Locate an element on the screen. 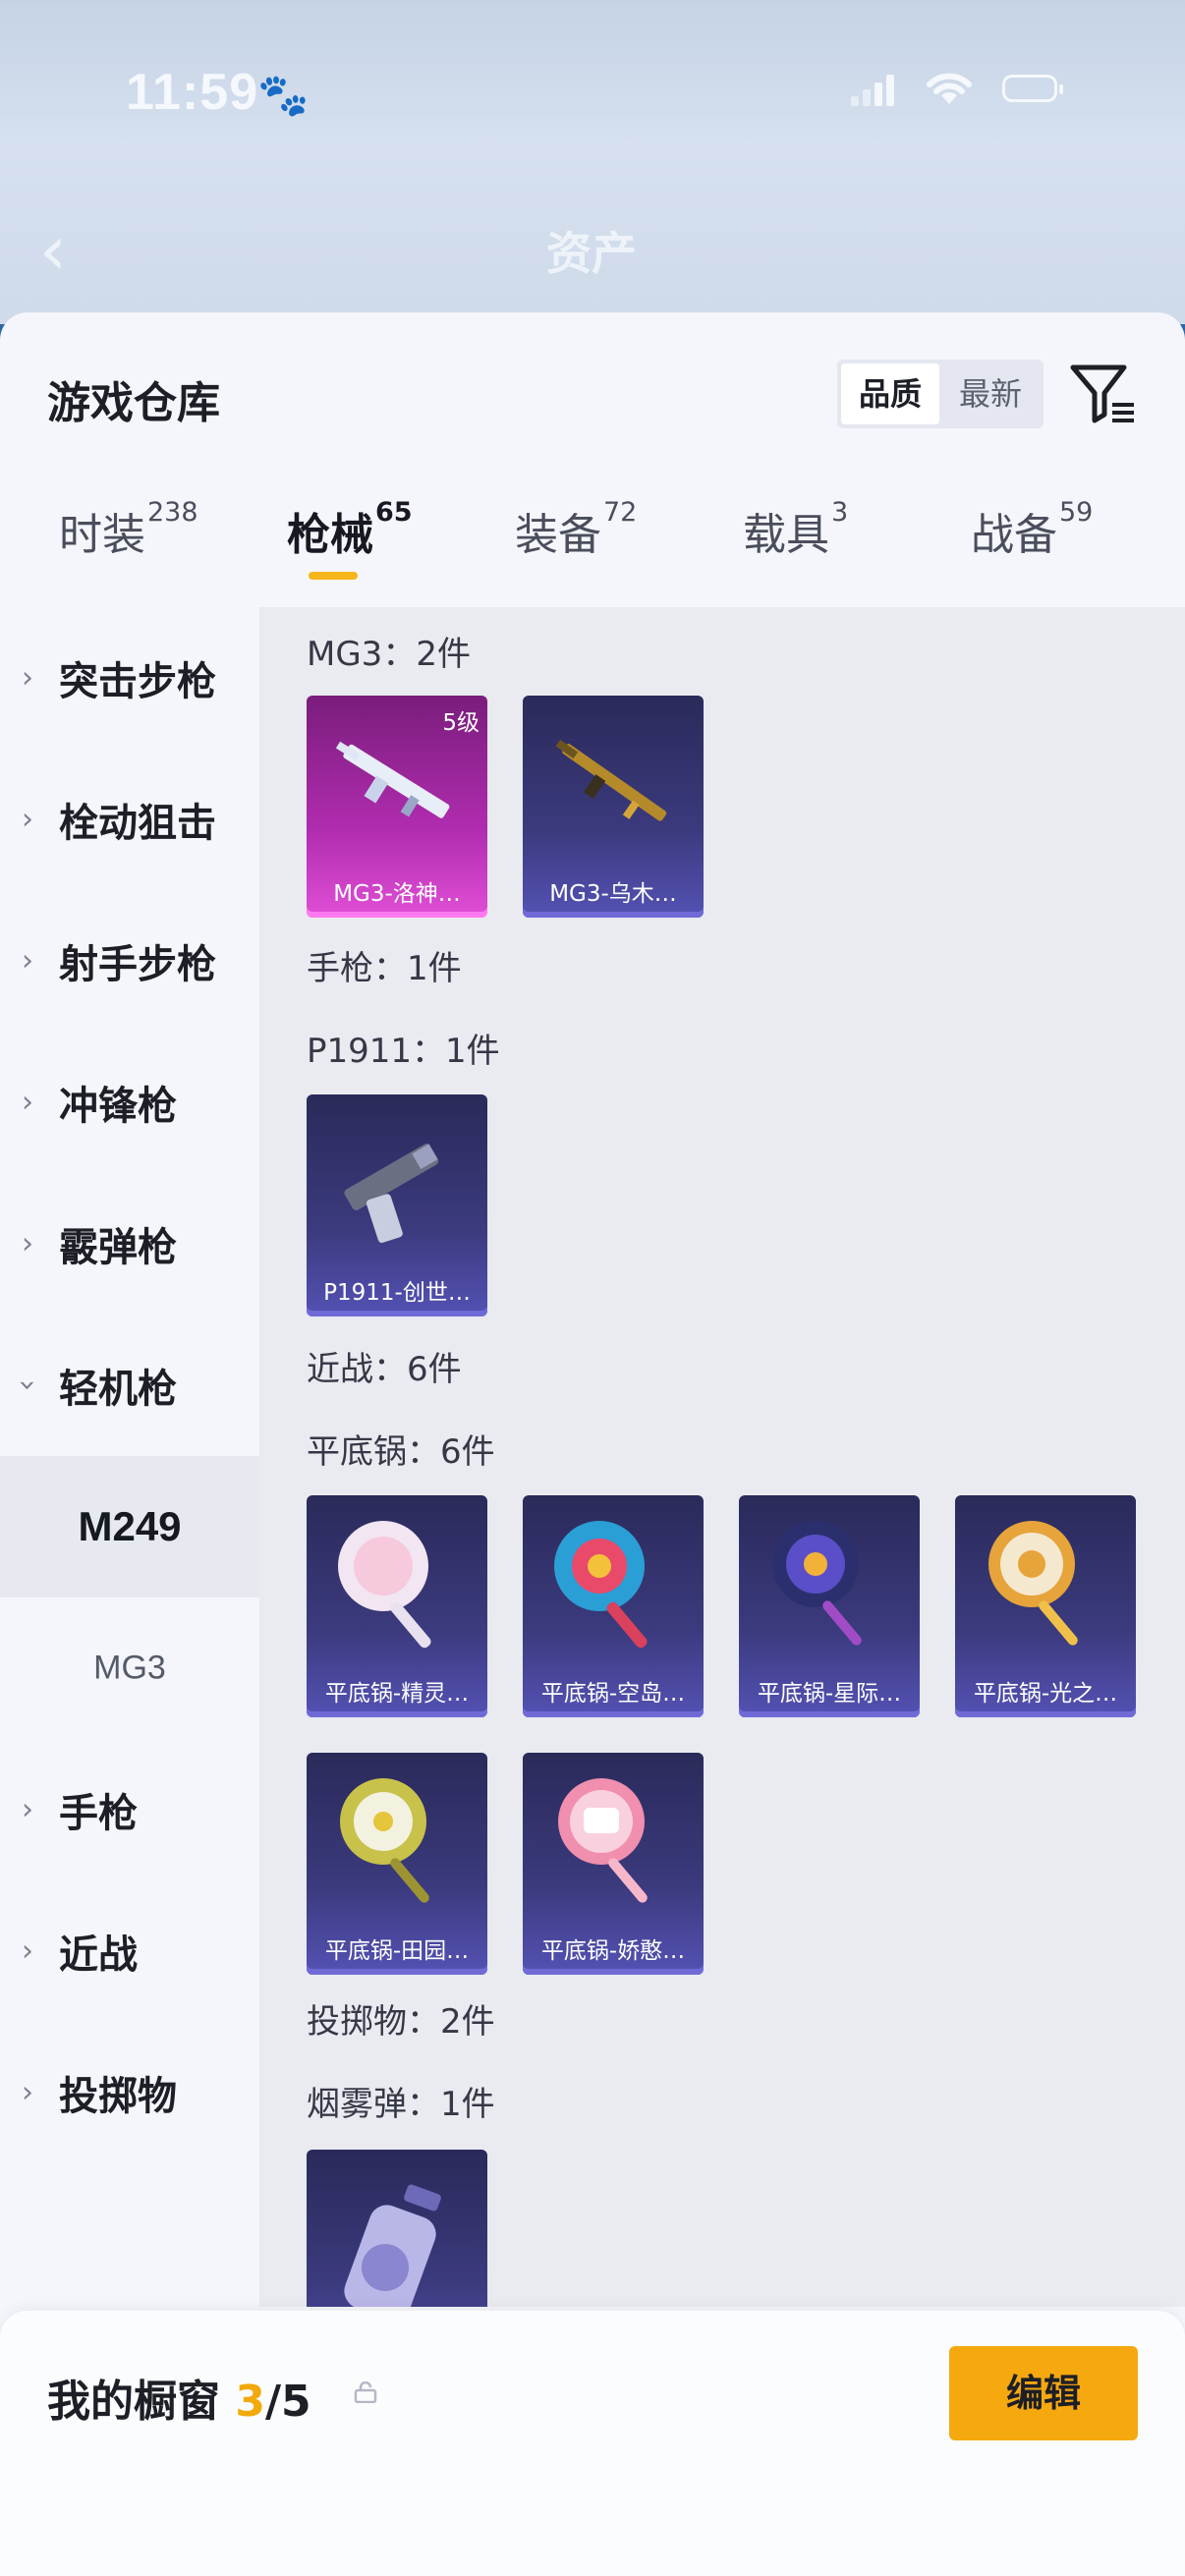 The height and width of the screenshot is (2576, 1185). section-header: 平底锅：6件 is located at coordinates (401, 1452).